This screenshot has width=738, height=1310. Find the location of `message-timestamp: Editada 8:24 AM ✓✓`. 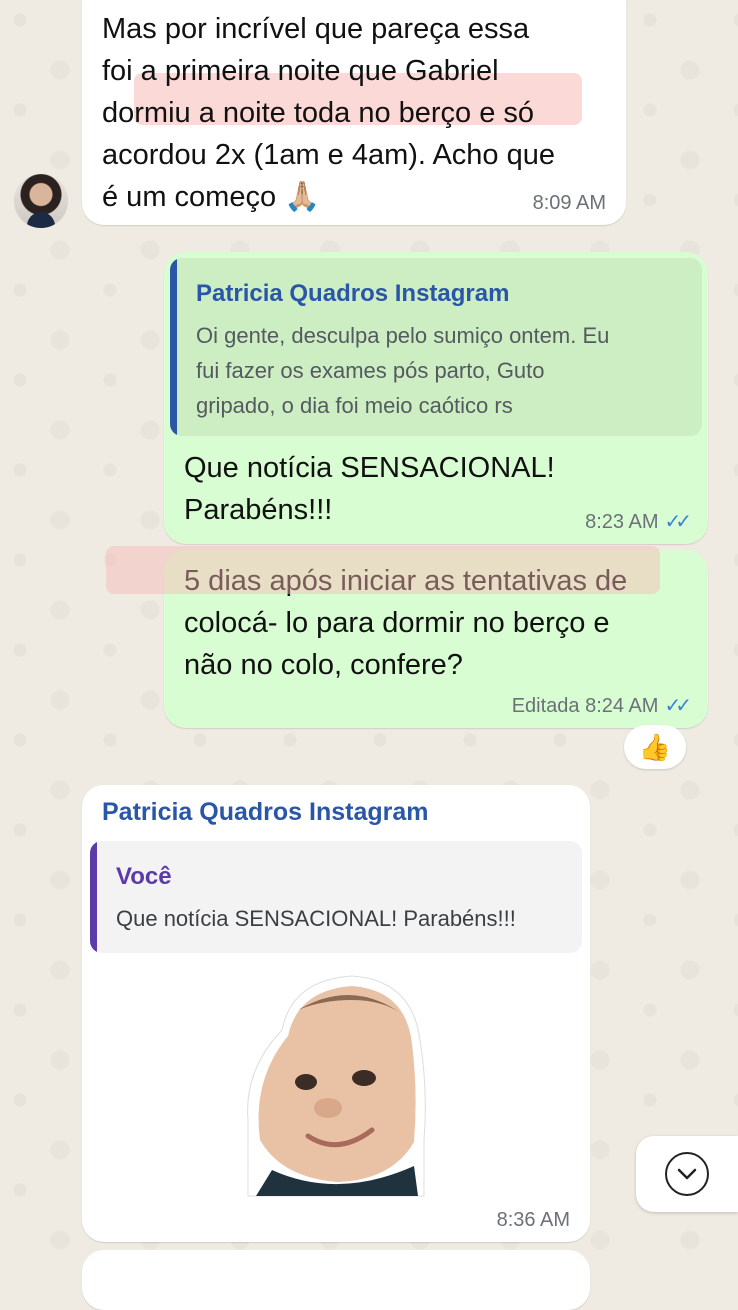

message-timestamp: Editada 8:24 AM ✓✓ is located at coordinates (601, 705).